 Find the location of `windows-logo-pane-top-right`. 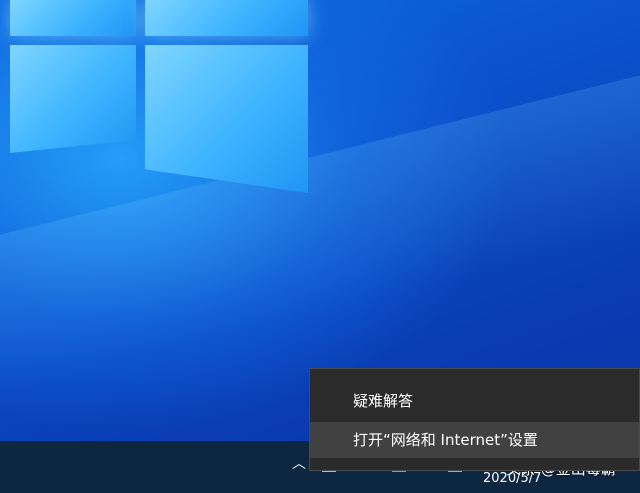

windows-logo-pane-top-right is located at coordinates (226, 18).